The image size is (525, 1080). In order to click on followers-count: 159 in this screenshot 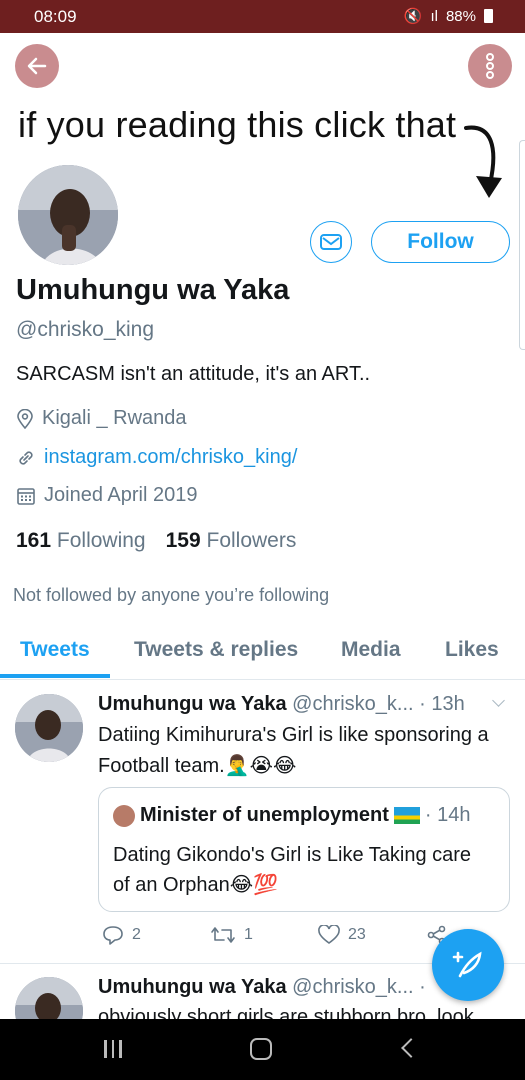, I will do `click(183, 540)`.